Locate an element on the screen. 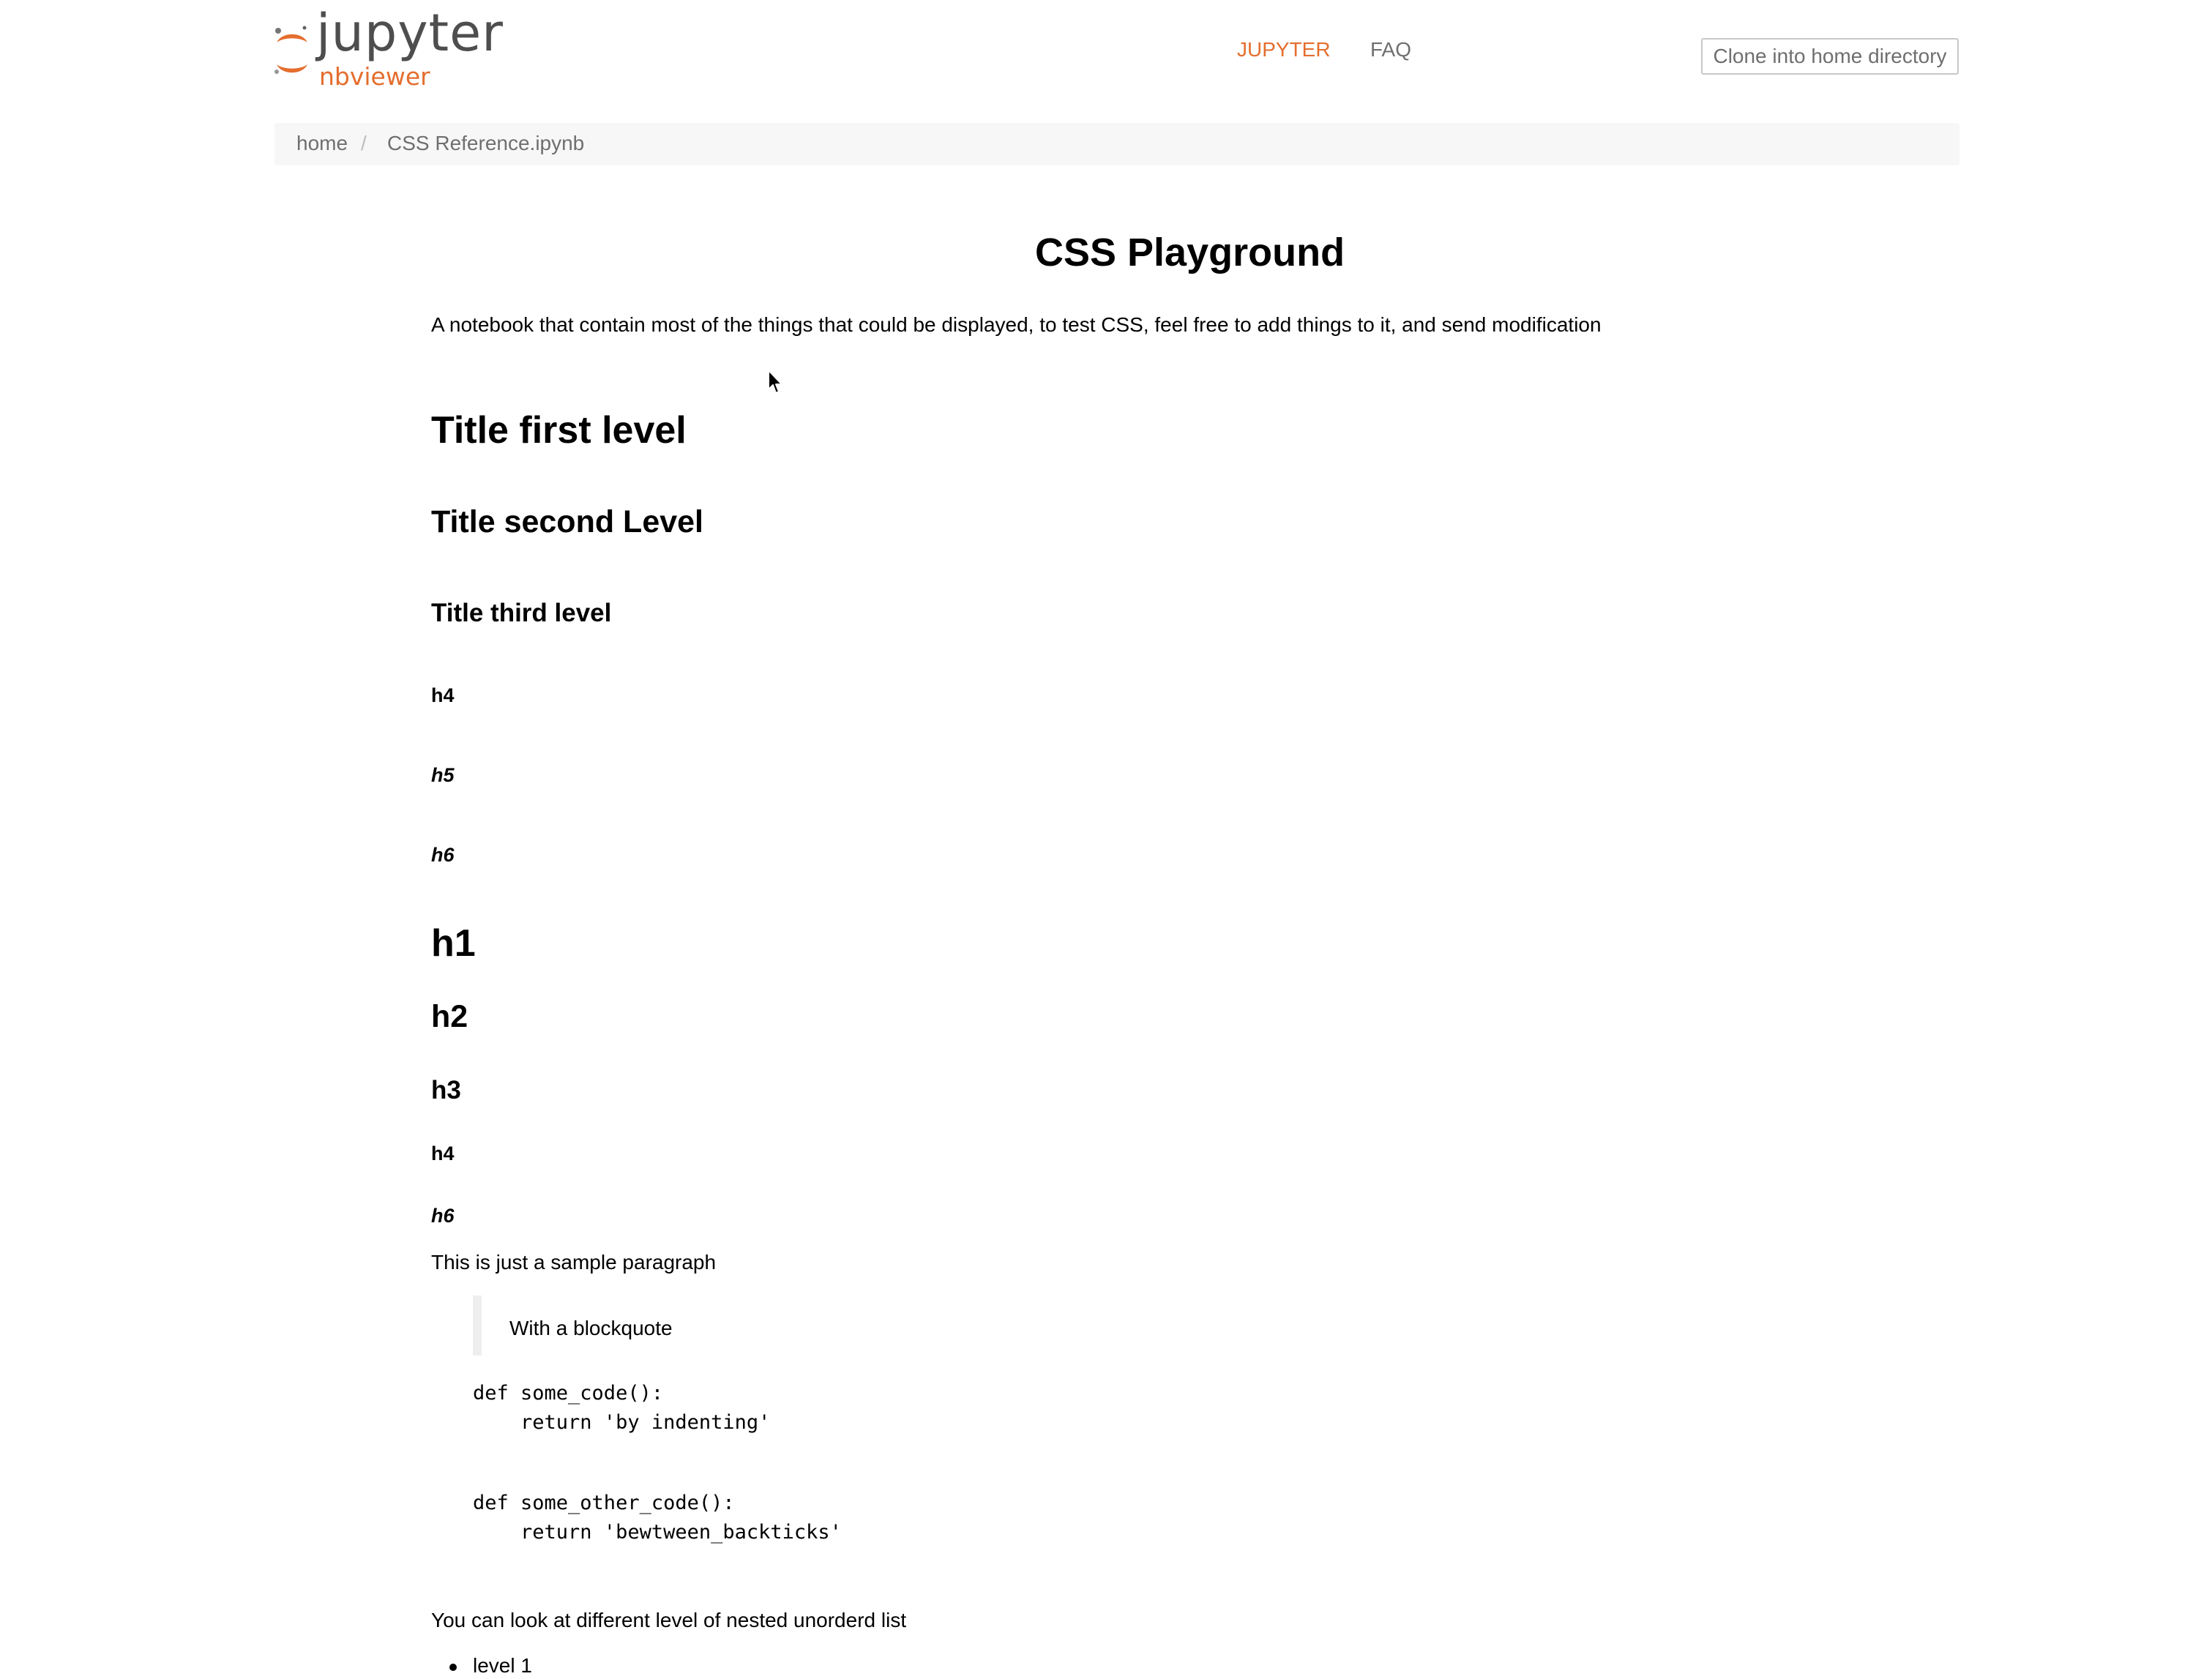 The image size is (2212, 1679). nav-link-faq: FAQ is located at coordinates (1391, 50).